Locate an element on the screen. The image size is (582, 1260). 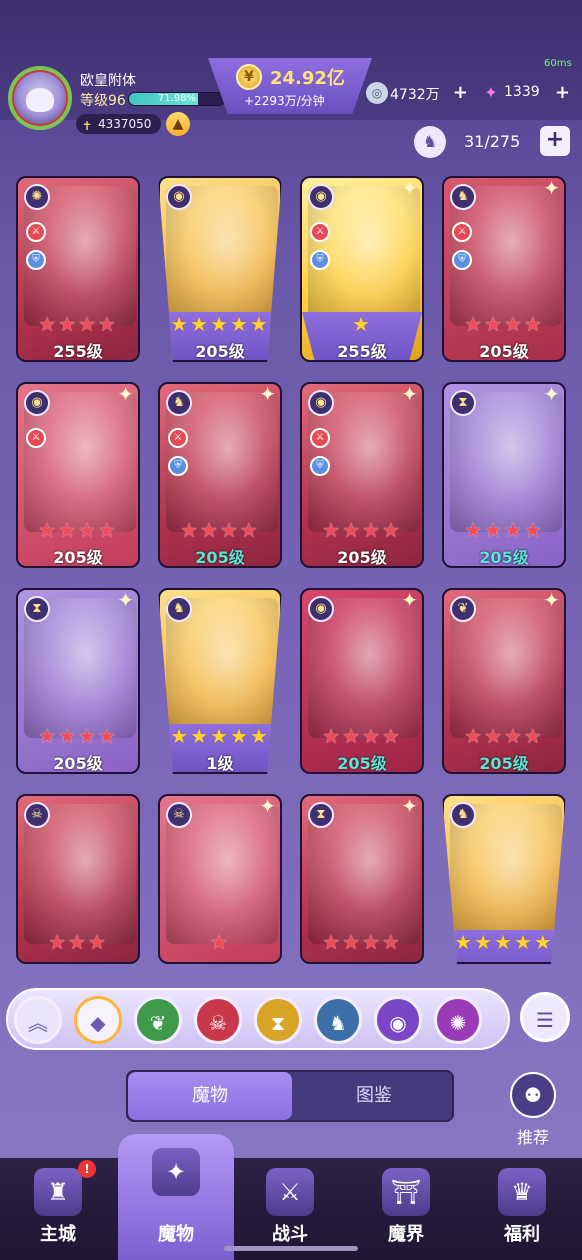
monster-card: ☠ ✦ ★ is located at coordinates (220, 879).